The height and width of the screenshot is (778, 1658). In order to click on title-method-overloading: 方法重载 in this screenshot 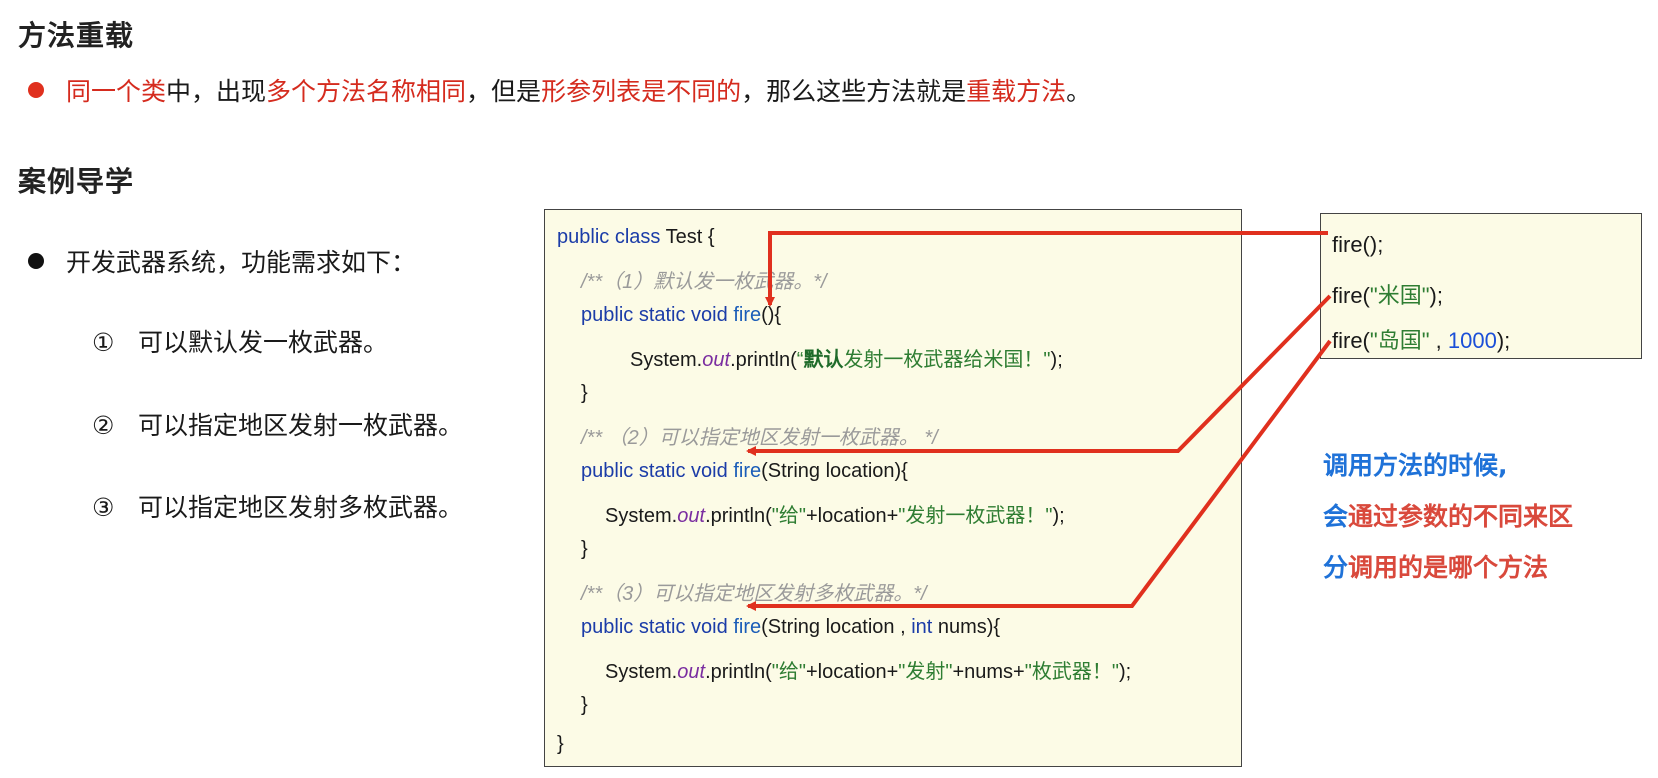, I will do `click(76, 35)`.